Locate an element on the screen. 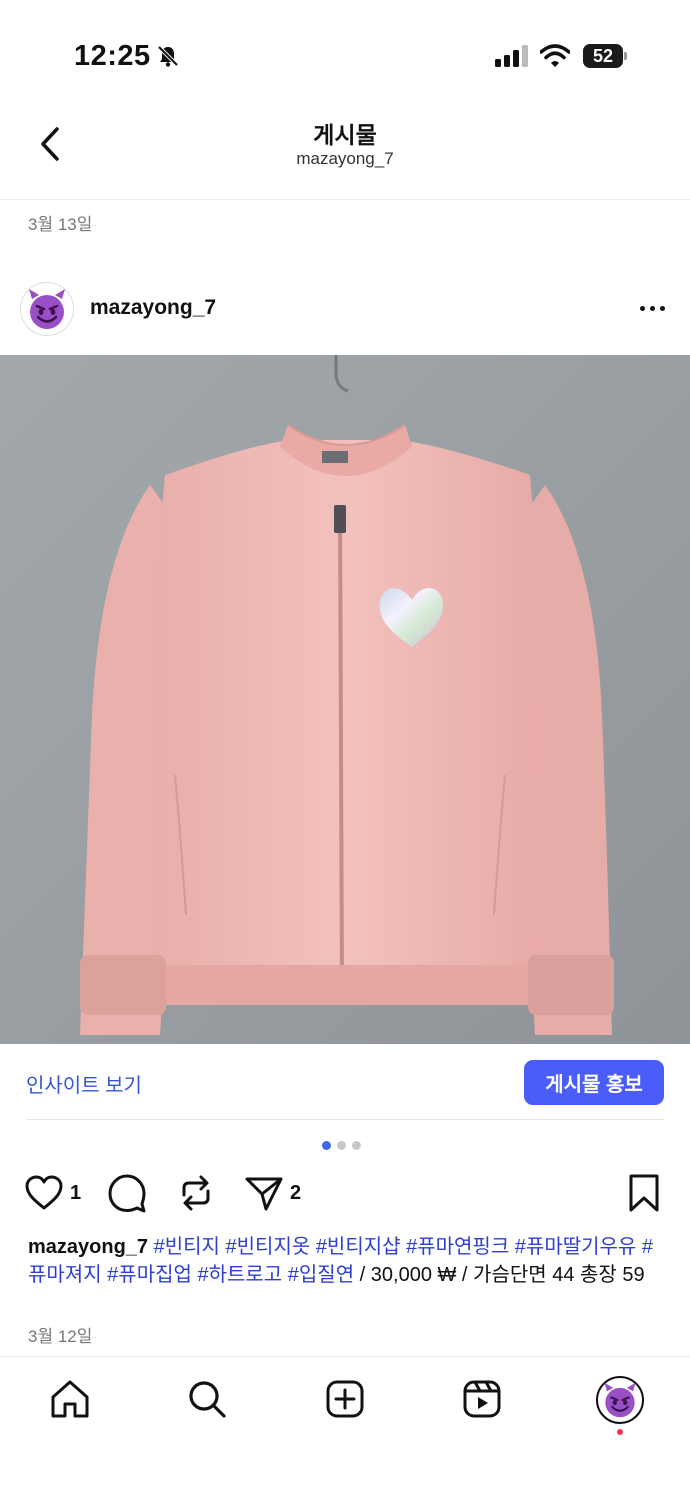  status-bar: 12:25 52 is located at coordinates (345, 50).